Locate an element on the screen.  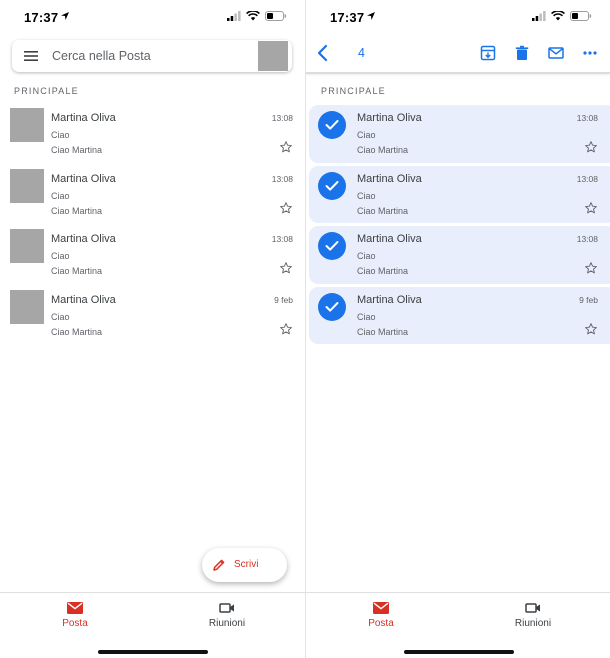
account-avatar is located at coordinates (273, 56).